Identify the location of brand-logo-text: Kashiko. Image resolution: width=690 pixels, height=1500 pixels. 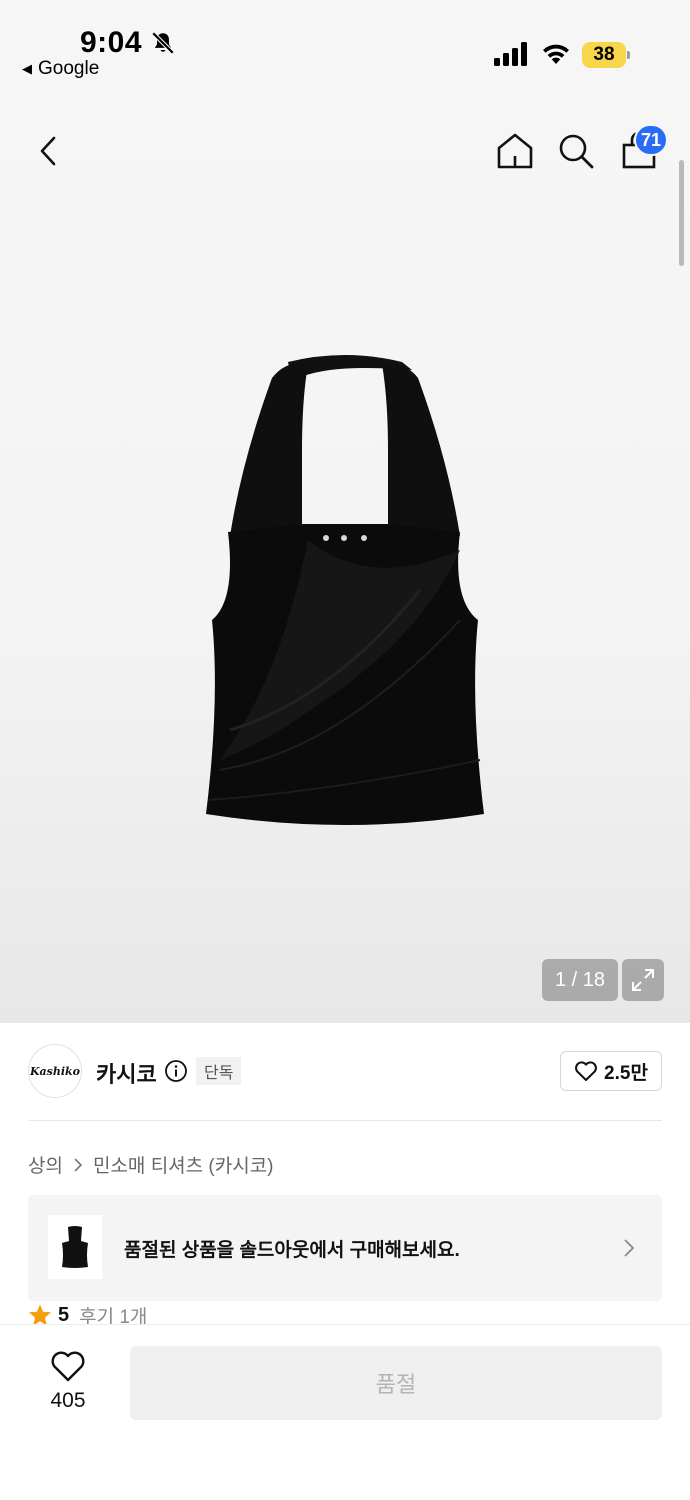
(54, 1071).